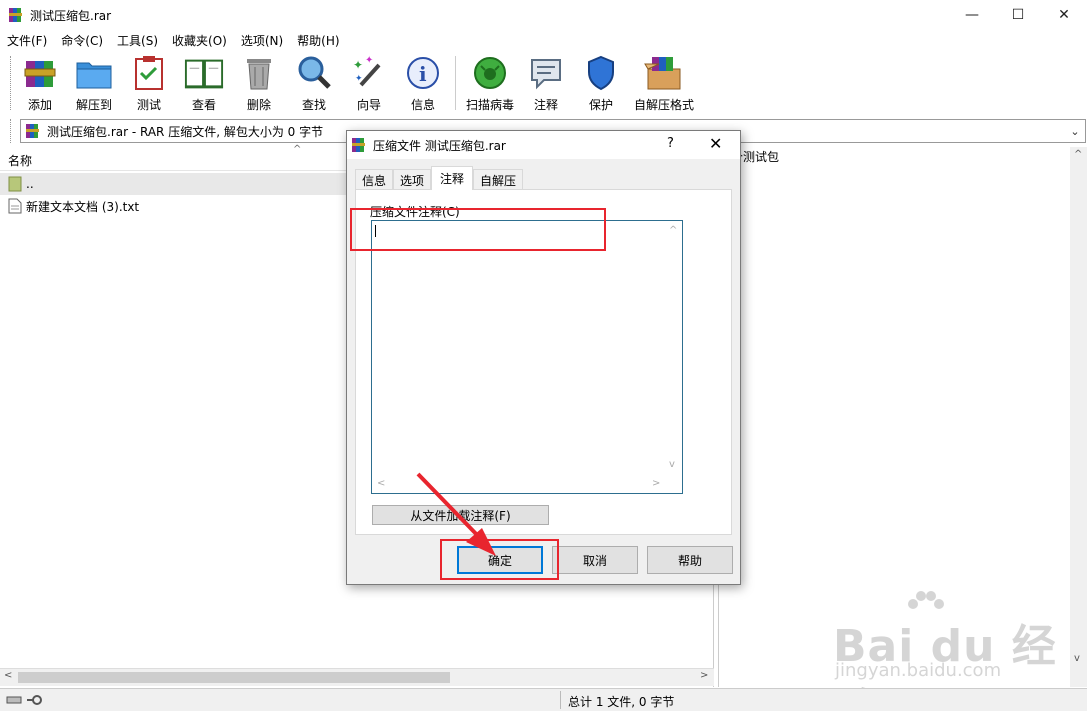 Image resolution: width=1087 pixels, height=711 pixels. What do you see at coordinates (314, 72) in the screenshot?
I see `magnifier-icon` at bounding box center [314, 72].